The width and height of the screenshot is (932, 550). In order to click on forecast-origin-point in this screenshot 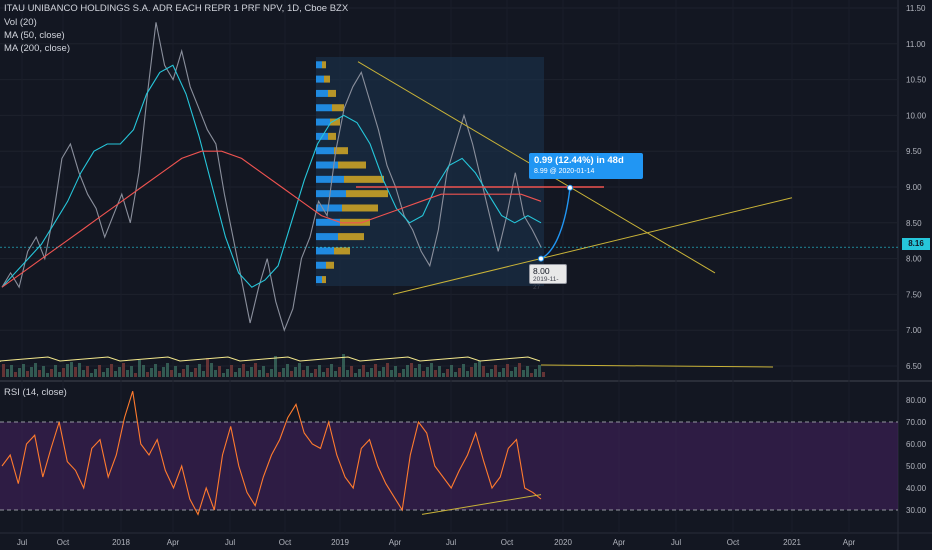, I will do `click(541, 258)`.